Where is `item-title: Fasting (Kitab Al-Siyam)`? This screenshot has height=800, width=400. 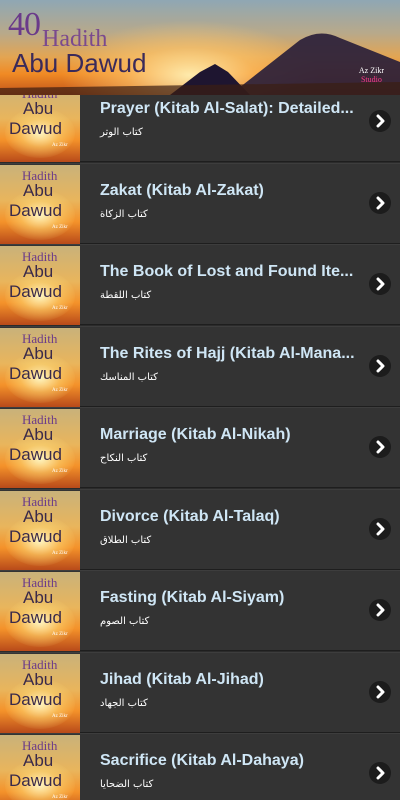
item-title: Fasting (Kitab Al-Siyam) is located at coordinates (192, 597).